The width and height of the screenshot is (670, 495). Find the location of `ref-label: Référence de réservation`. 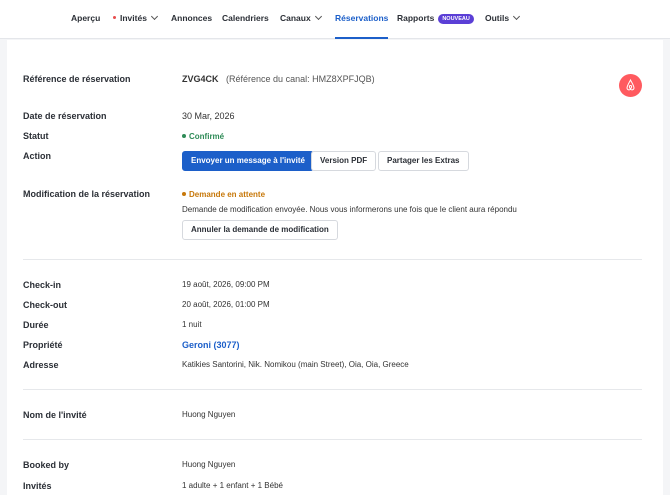

ref-label: Référence de réservation is located at coordinates (77, 79).